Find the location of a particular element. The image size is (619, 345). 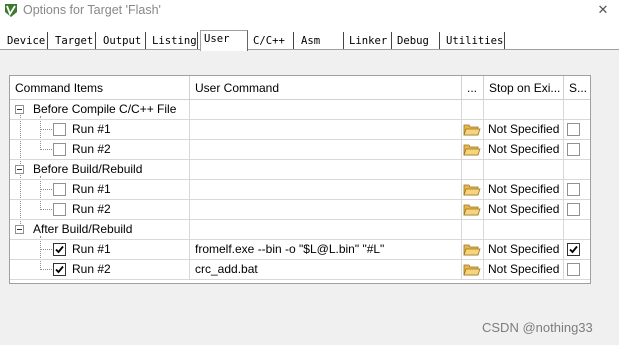

tab-linker: Linker is located at coordinates (369, 41).